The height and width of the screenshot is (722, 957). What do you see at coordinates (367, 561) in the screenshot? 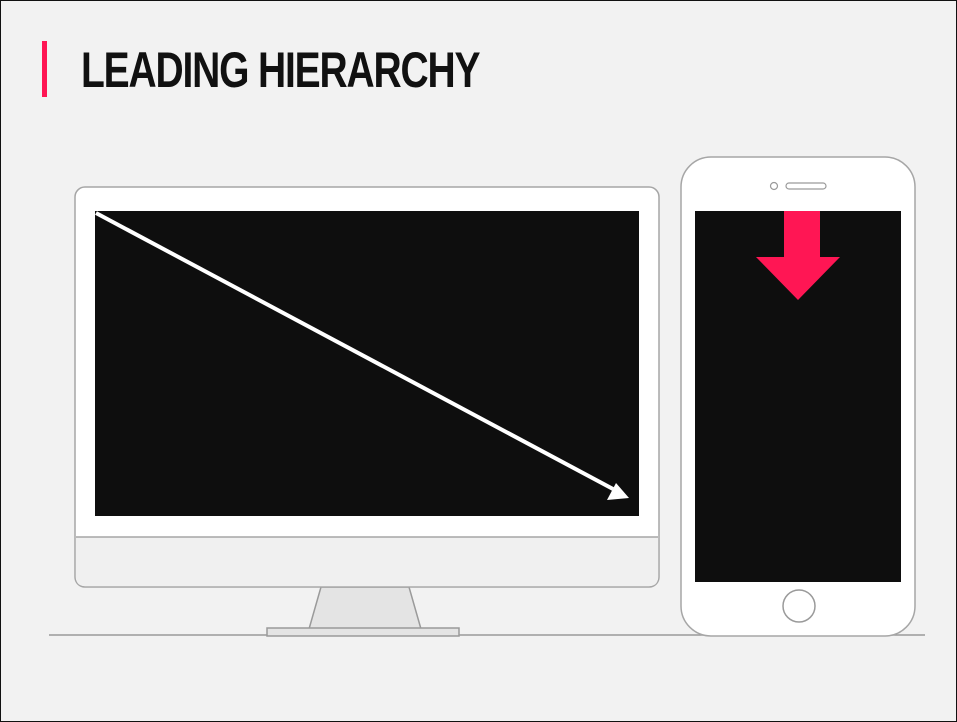
I see `monitor-chin` at bounding box center [367, 561].